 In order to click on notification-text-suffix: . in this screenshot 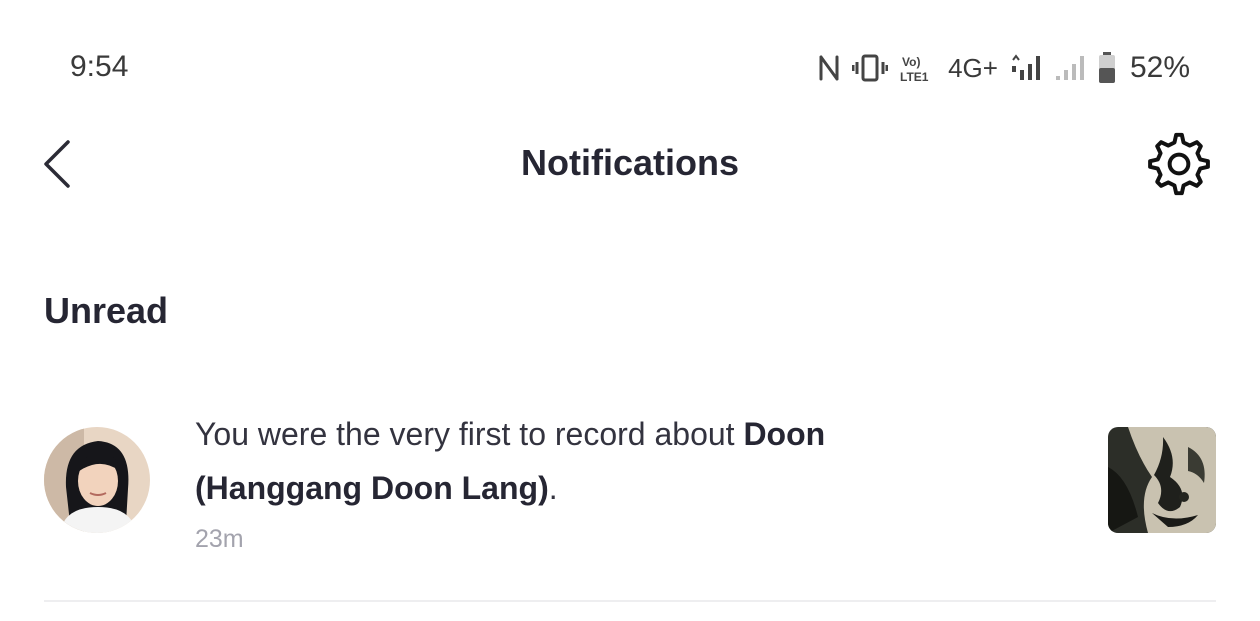, I will do `click(553, 488)`.